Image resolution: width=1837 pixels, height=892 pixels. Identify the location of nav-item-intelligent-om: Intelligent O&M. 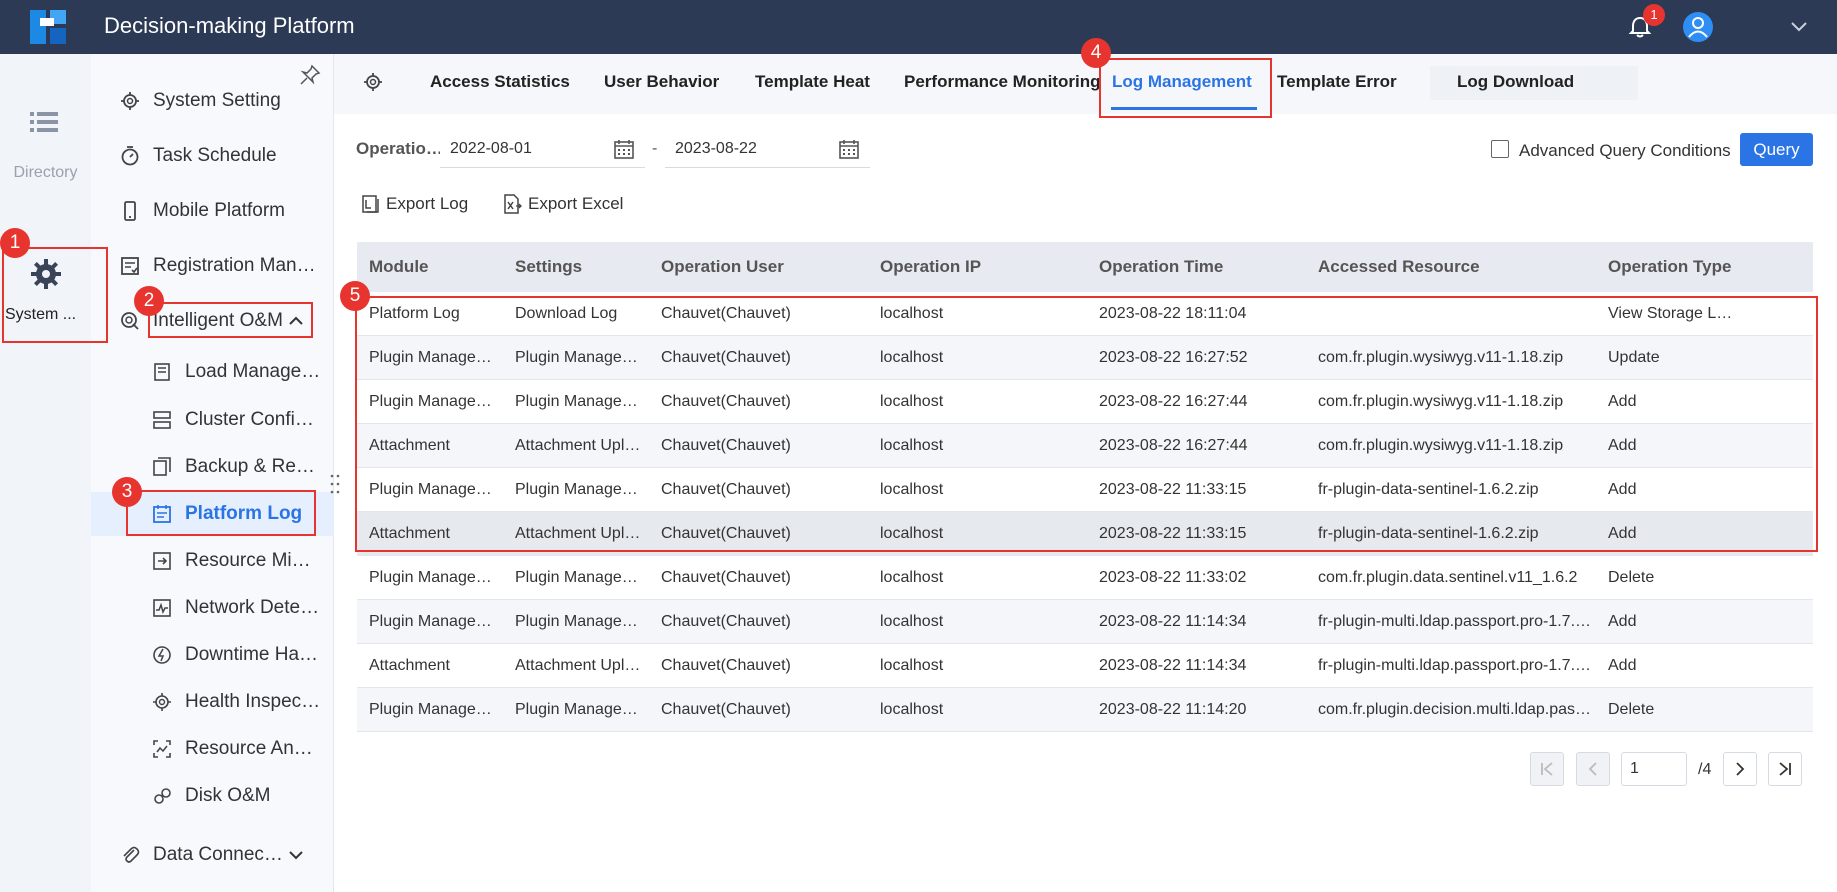
(212, 321).